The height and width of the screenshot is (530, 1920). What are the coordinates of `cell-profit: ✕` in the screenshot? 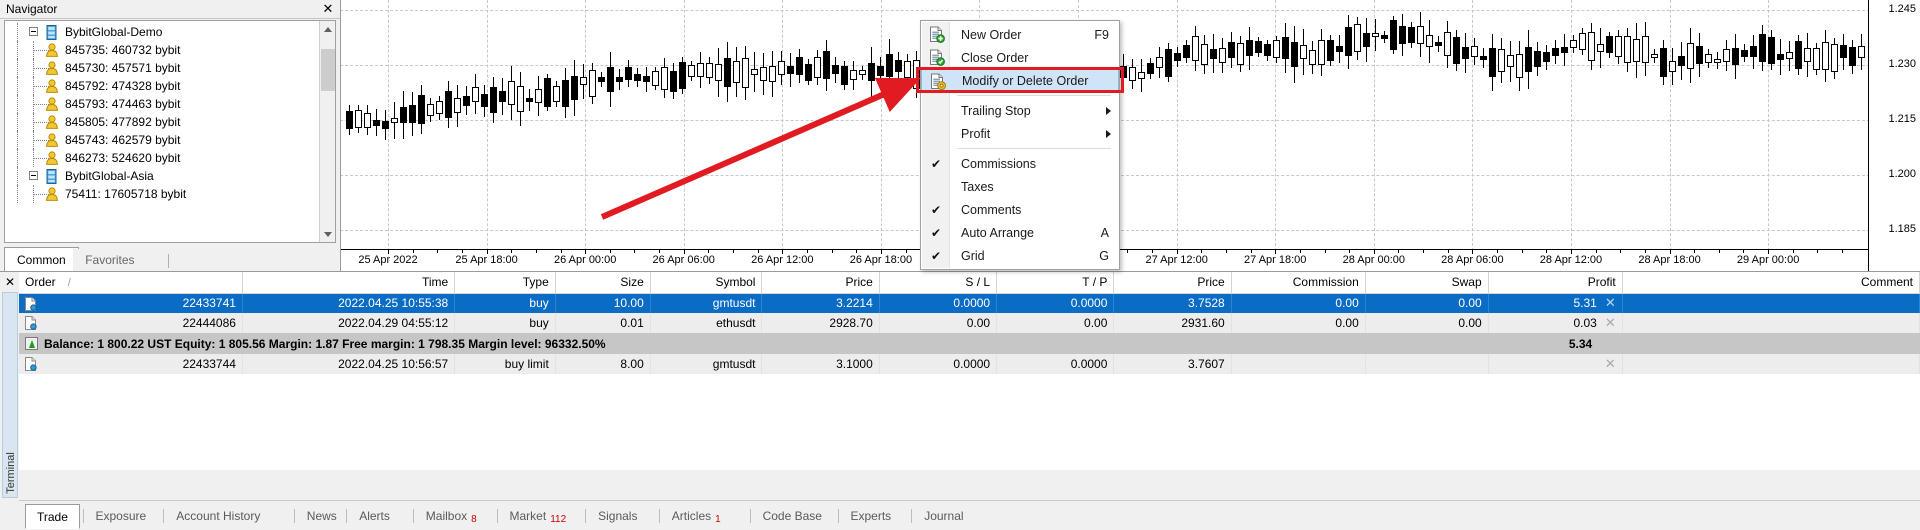 It's located at (1555, 364).